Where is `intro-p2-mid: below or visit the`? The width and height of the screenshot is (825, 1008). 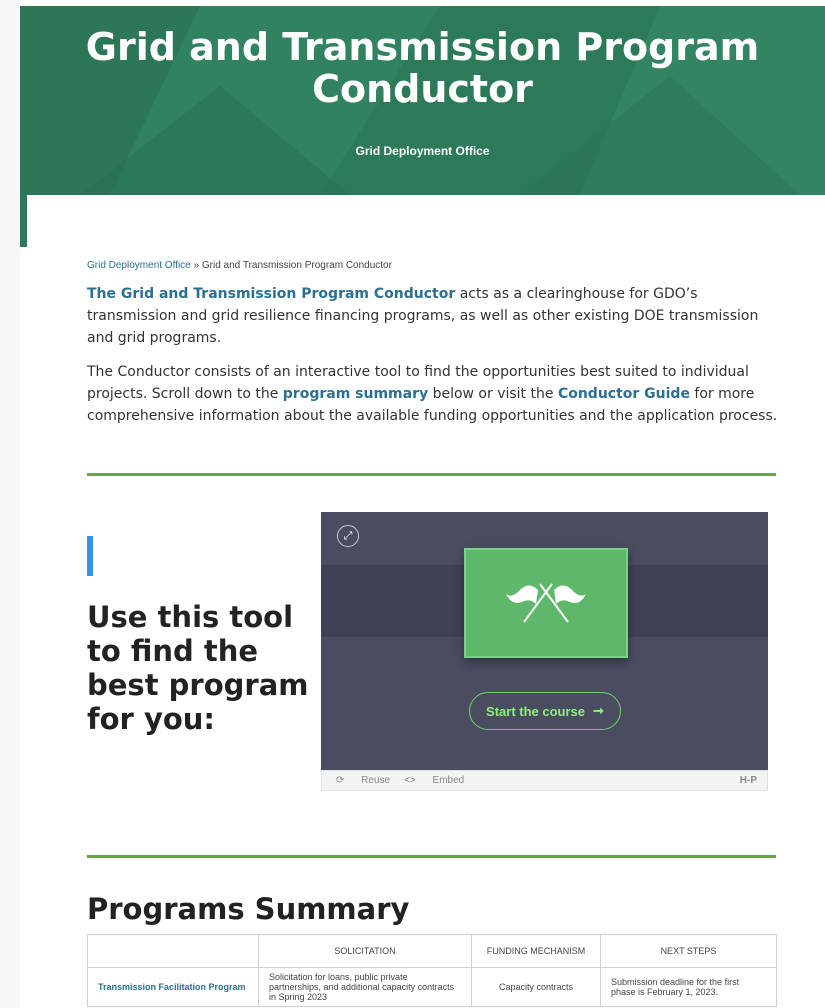
intro-p2-mid: below or visit the is located at coordinates (493, 394).